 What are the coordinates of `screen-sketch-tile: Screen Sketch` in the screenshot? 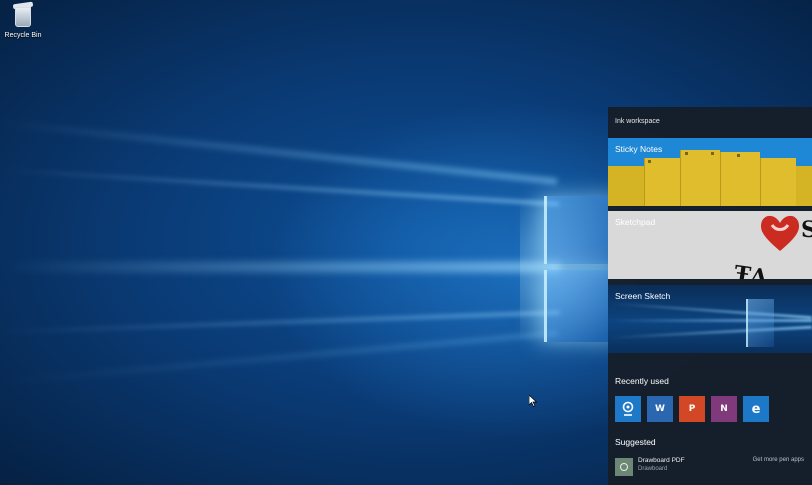 It's located at (710, 319).